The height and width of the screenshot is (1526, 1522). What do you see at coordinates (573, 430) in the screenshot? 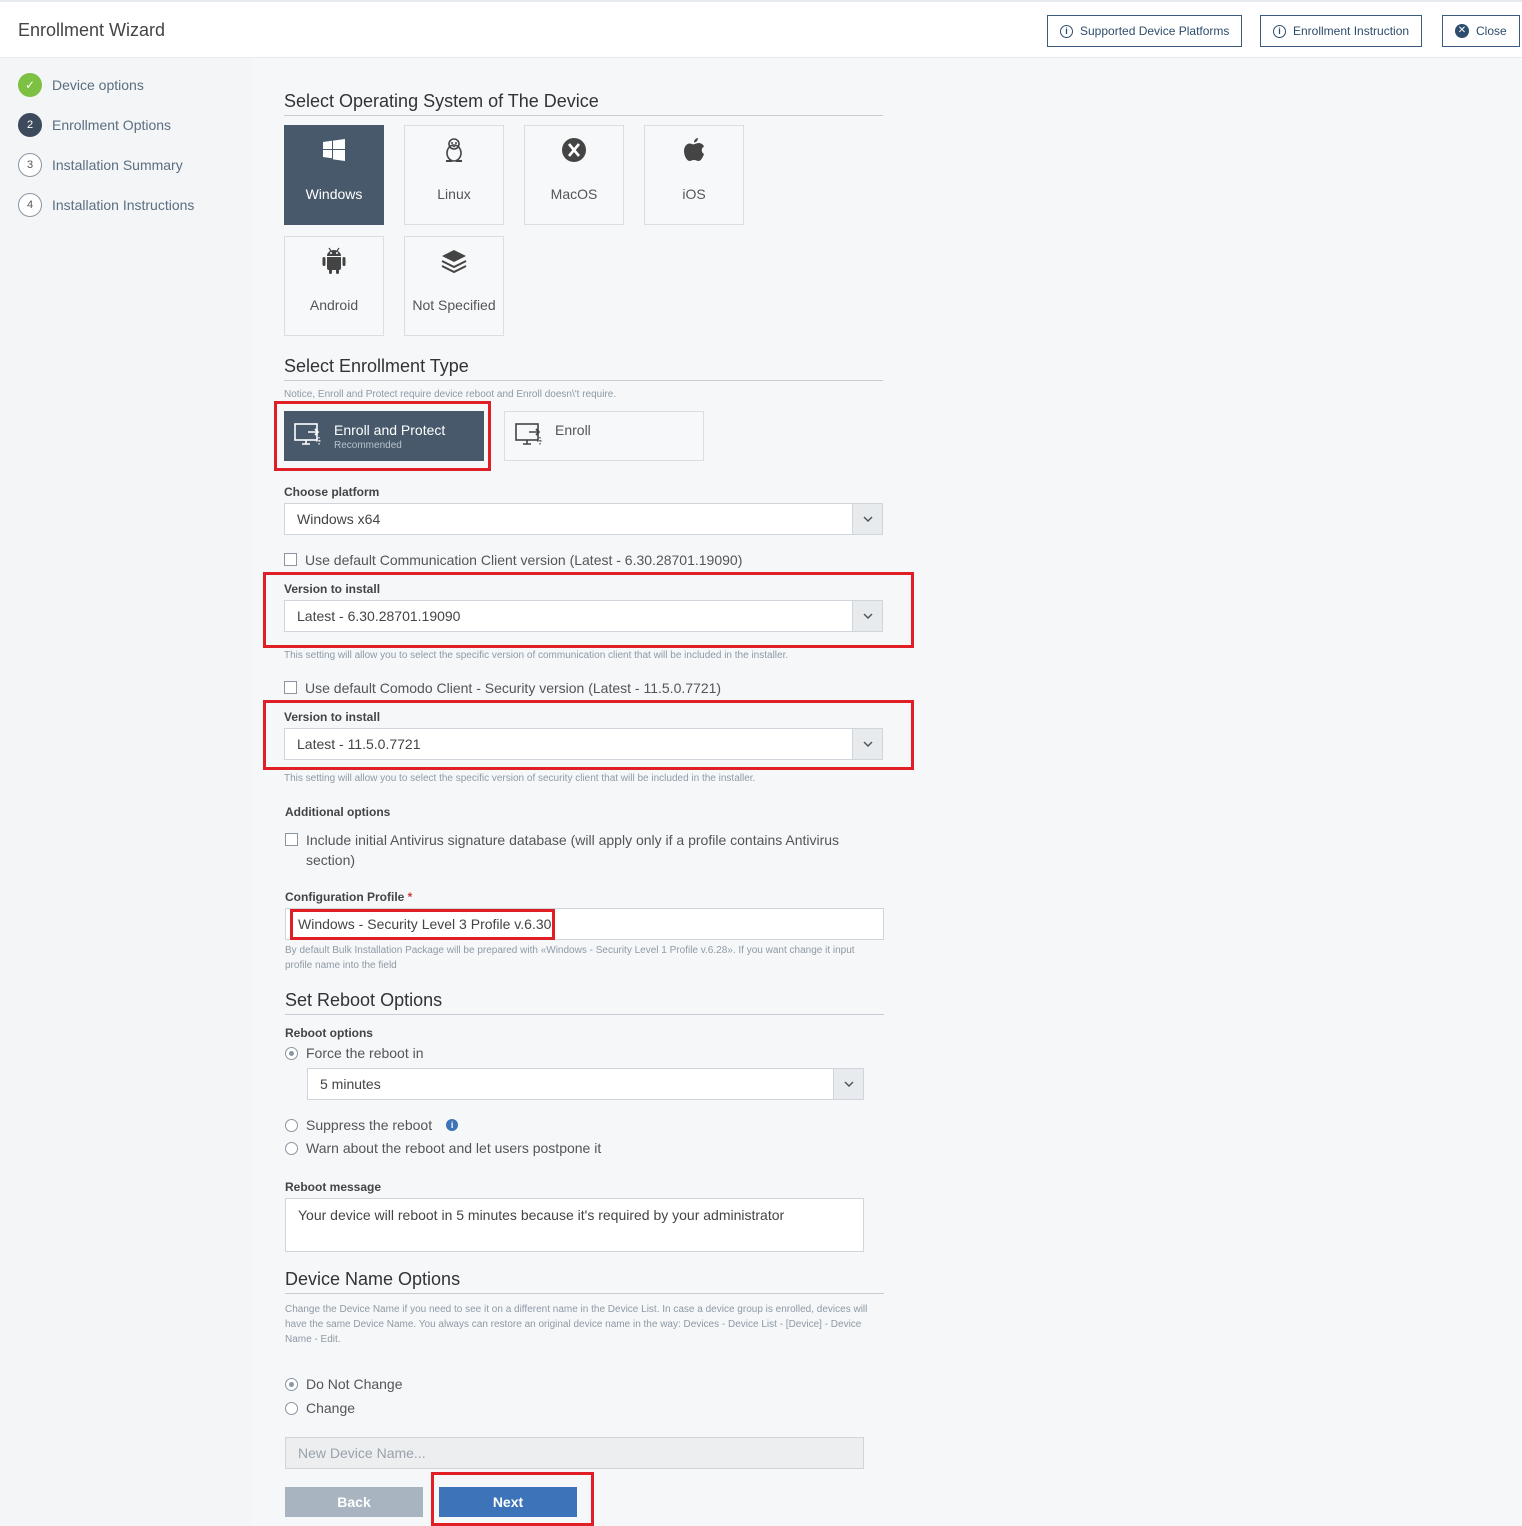
I see `enroll-label: Enroll` at bounding box center [573, 430].